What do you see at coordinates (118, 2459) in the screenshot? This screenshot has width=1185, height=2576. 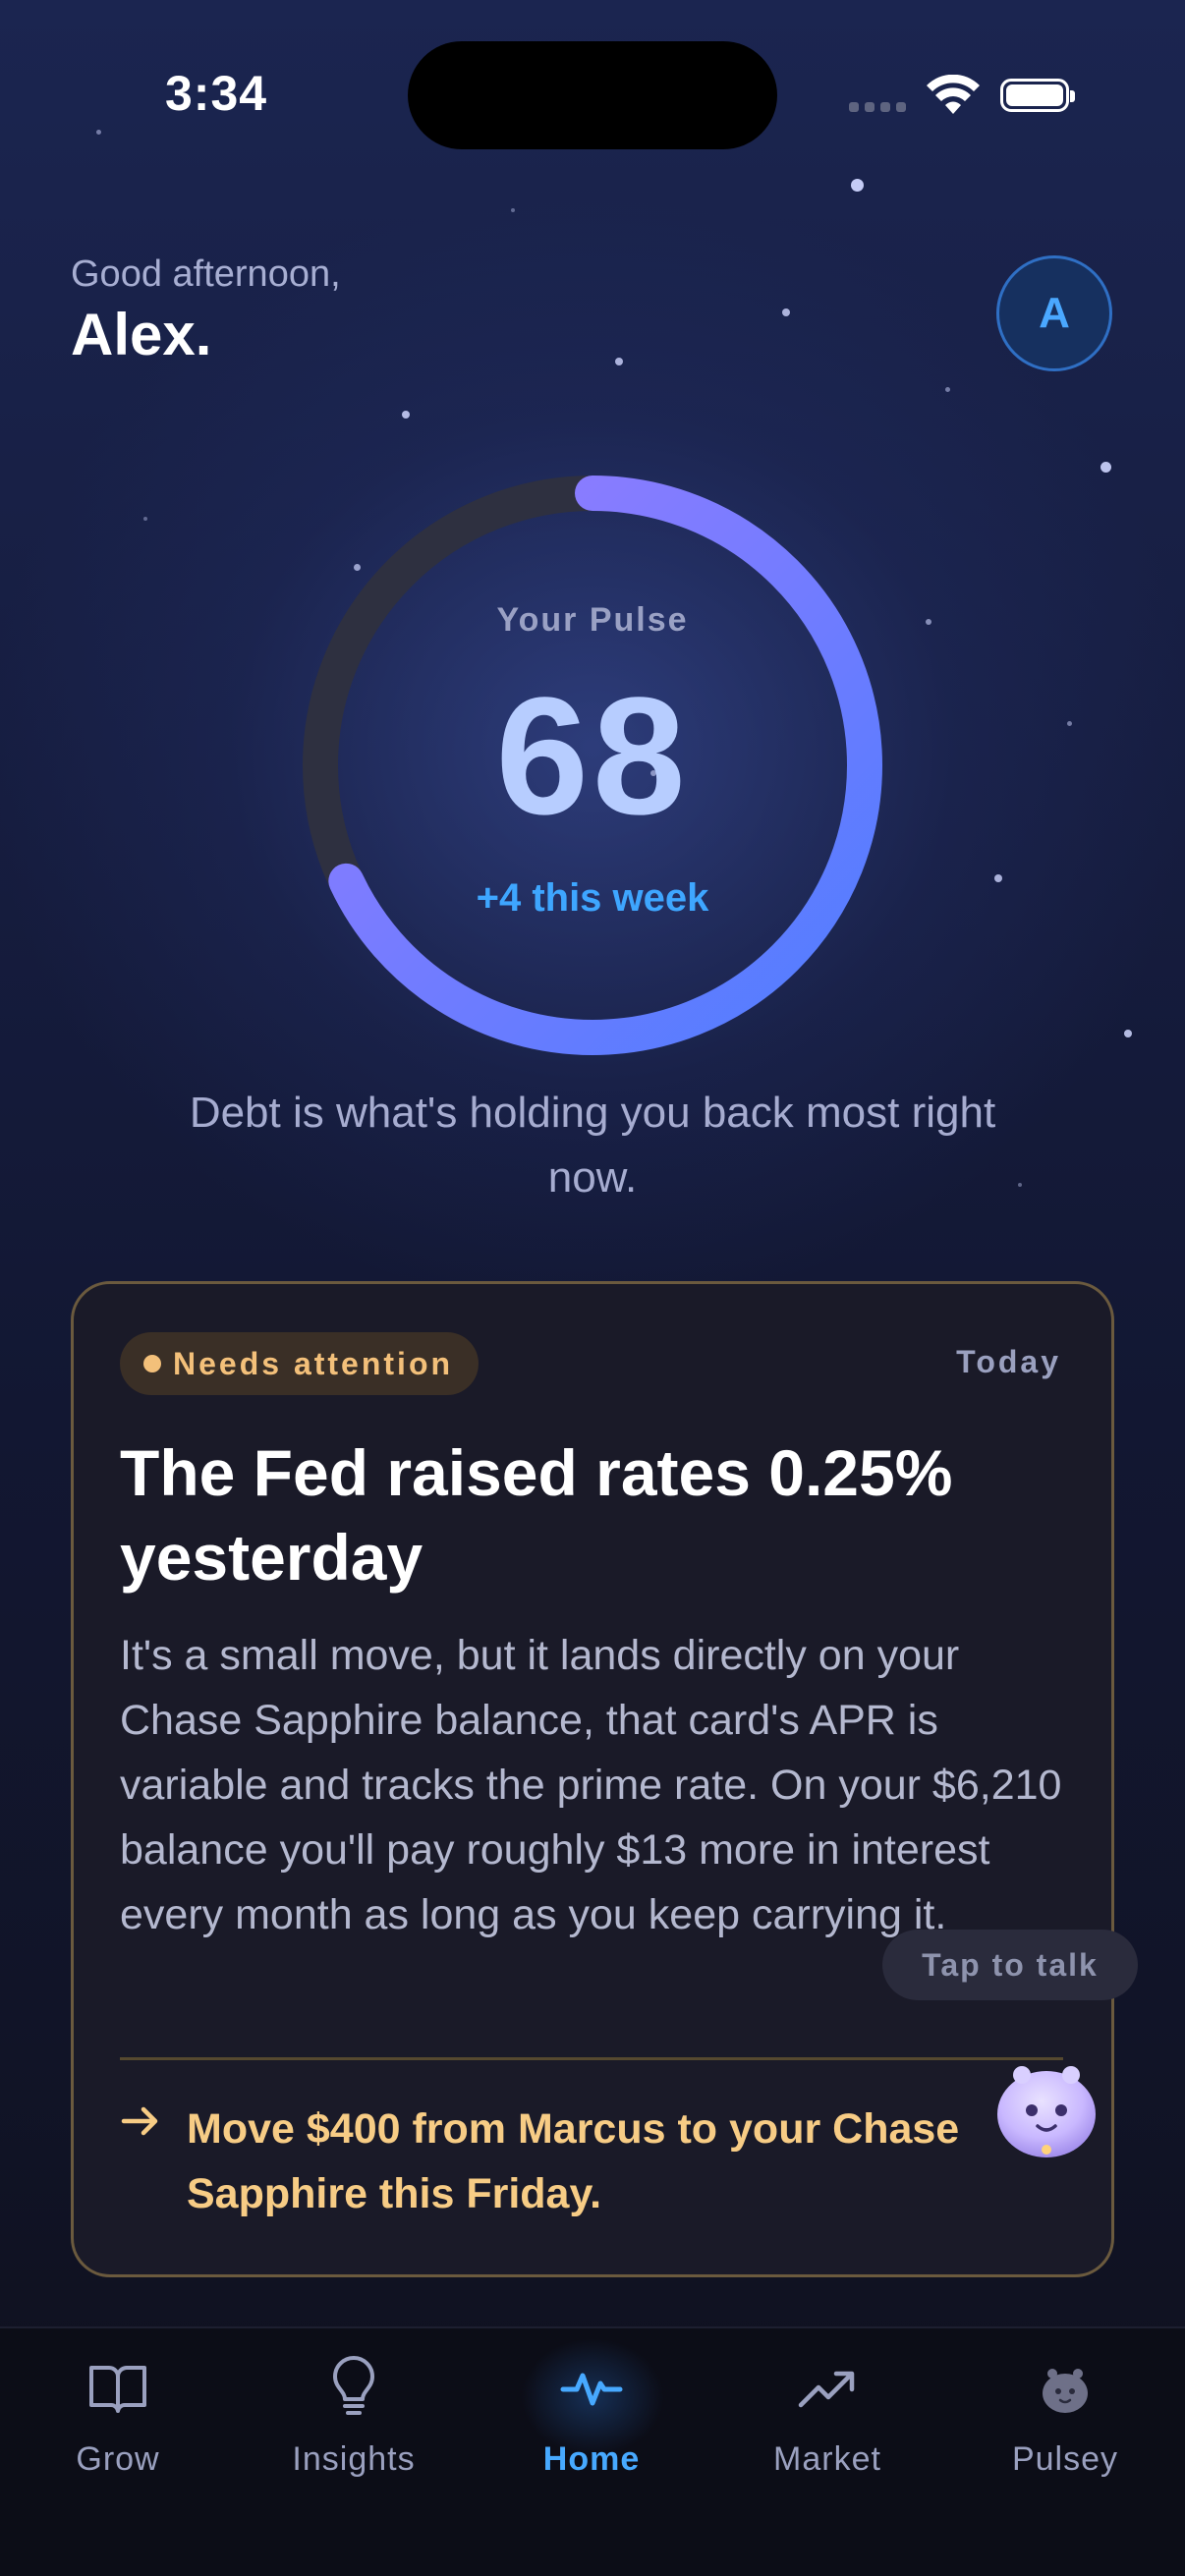 I see `tab-label: Grow` at bounding box center [118, 2459].